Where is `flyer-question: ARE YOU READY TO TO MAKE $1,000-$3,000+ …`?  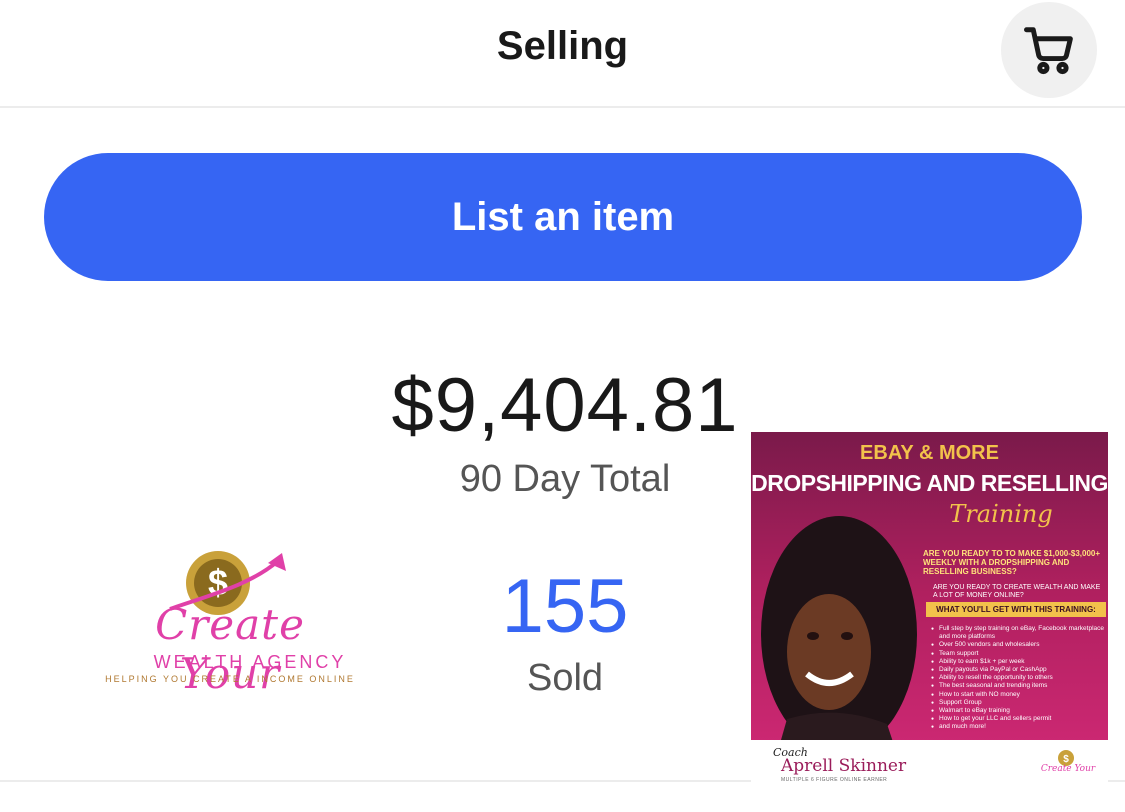 flyer-question: ARE YOU READY TO TO MAKE $1,000-$3,000+ … is located at coordinates (1012, 562).